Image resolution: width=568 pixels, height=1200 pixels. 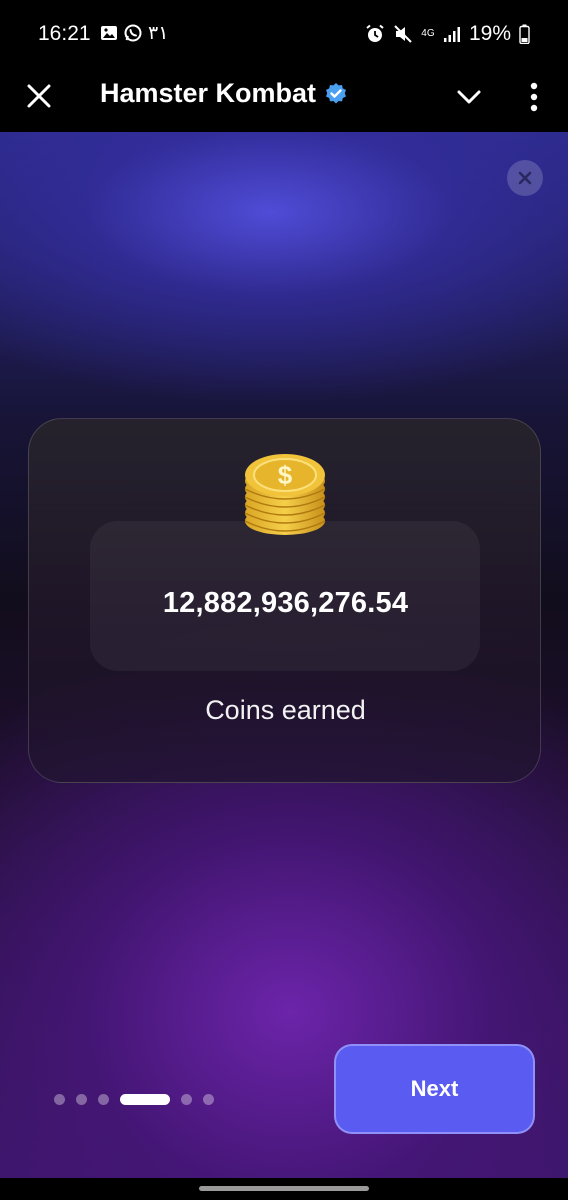 I want to click on status-date-indicator: ٣١, so click(x=158, y=33).